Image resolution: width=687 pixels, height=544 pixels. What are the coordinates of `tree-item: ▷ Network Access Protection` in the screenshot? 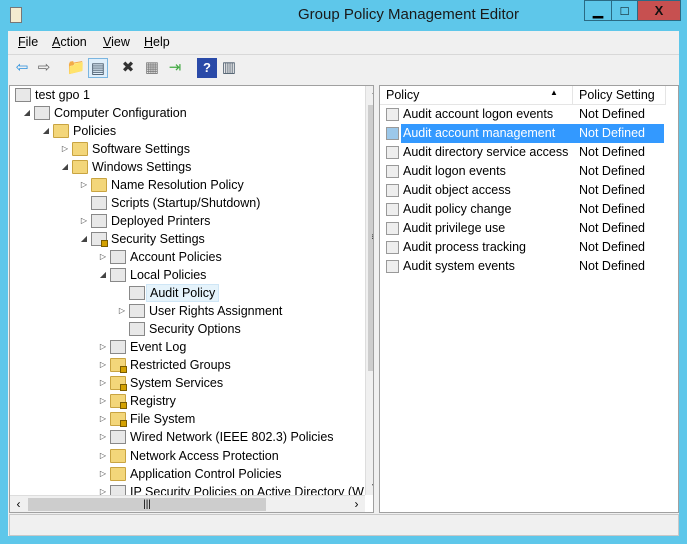 It's located at (187, 456).